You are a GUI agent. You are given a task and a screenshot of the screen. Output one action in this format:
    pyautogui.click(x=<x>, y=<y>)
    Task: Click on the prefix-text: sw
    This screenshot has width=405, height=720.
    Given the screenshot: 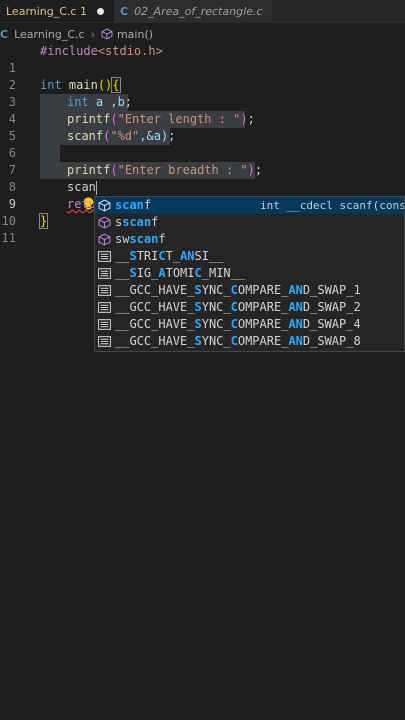 What is the action you would take?
    pyautogui.click(x=122, y=239)
    